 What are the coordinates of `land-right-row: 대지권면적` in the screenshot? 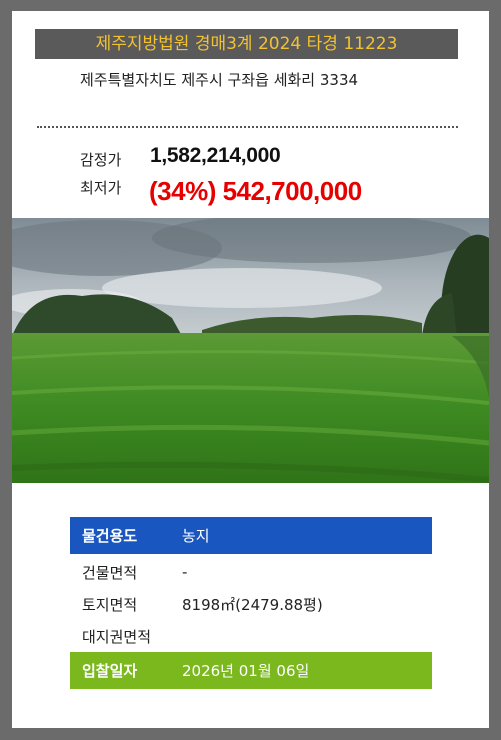 It's located at (251, 636).